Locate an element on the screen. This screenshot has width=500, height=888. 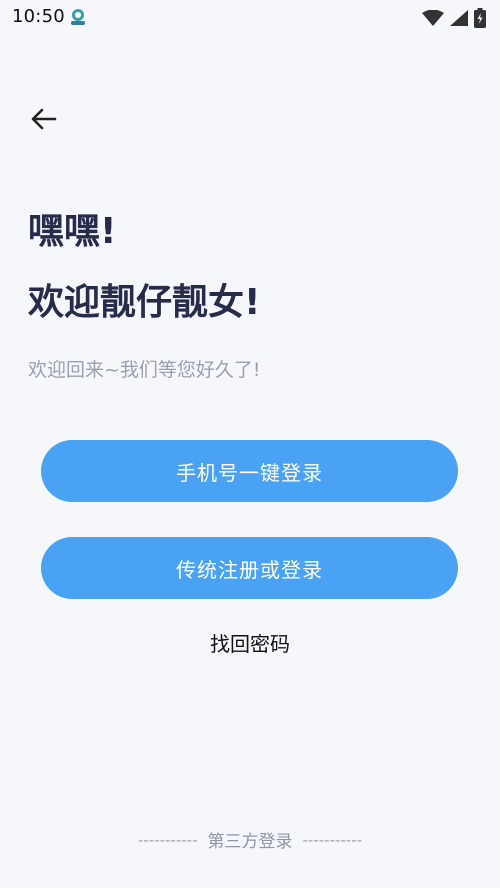
welcome-heading: 欢迎靓仔靓女! is located at coordinates (144, 302).